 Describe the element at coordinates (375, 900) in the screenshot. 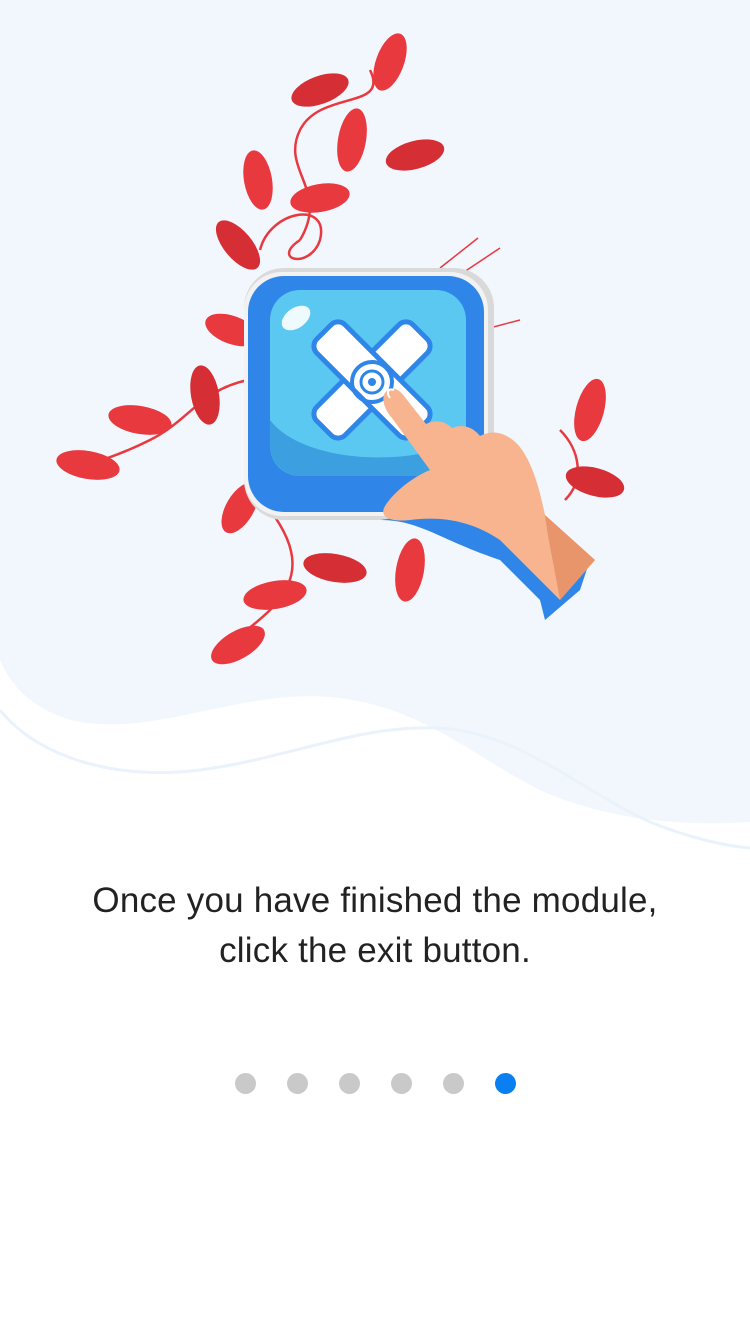

I see `caption-line-1: Once you have finished the module,` at that location.